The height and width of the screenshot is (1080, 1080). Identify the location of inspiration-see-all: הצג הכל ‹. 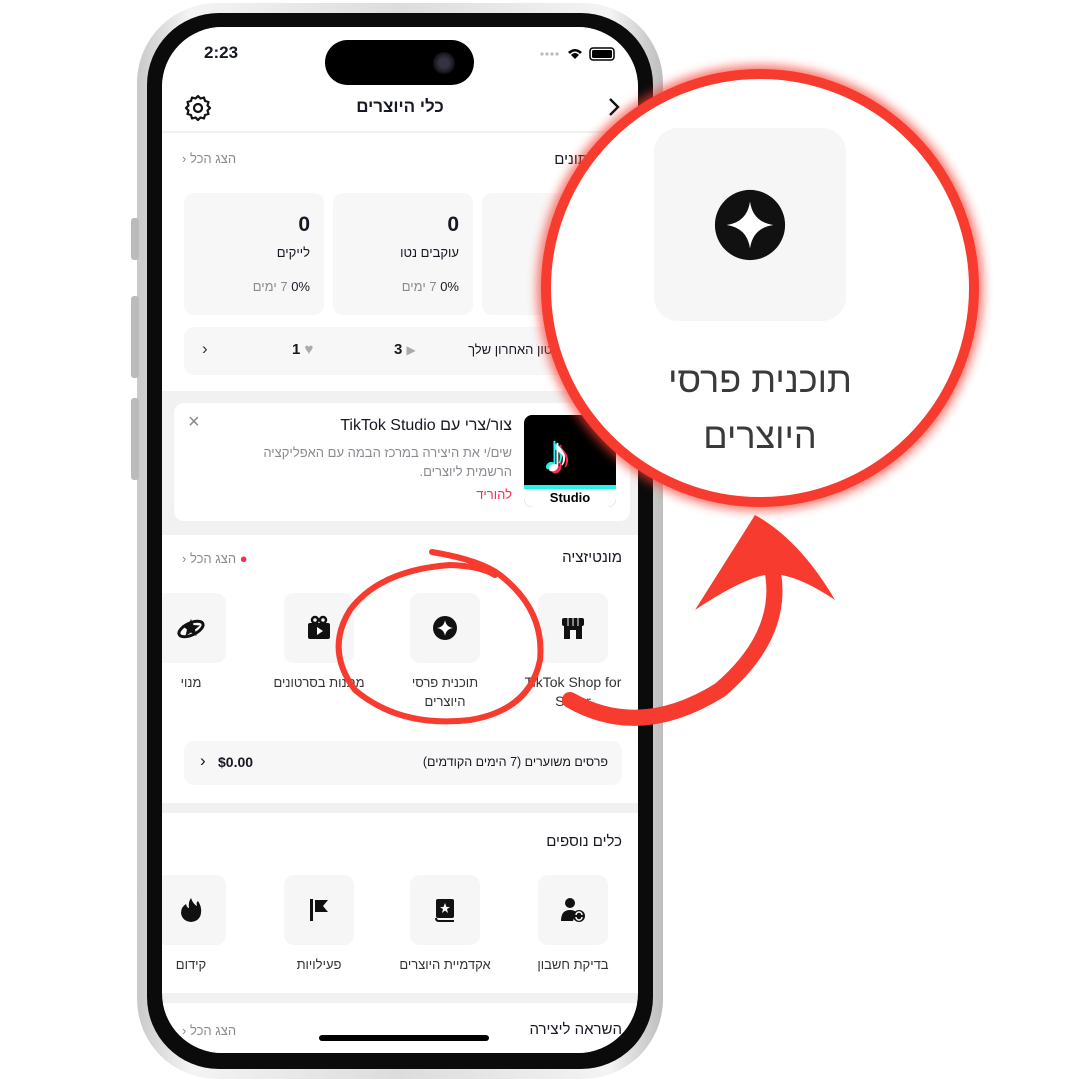
(209, 1030).